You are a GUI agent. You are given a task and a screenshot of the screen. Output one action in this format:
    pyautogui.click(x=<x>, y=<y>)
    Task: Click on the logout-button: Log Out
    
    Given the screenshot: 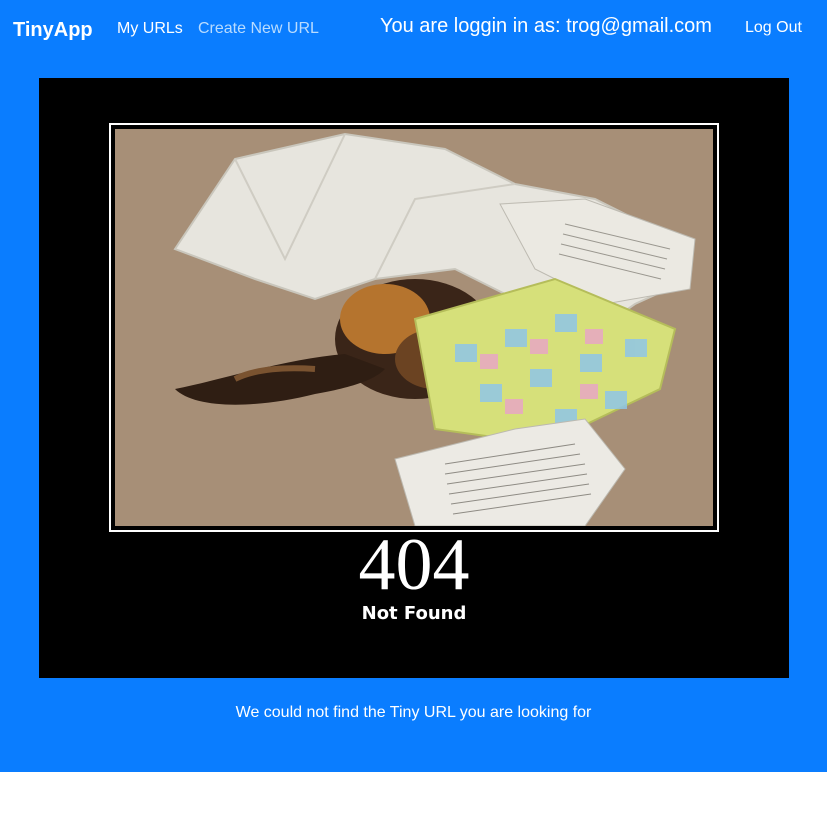 What is the action you would take?
    pyautogui.click(x=773, y=28)
    